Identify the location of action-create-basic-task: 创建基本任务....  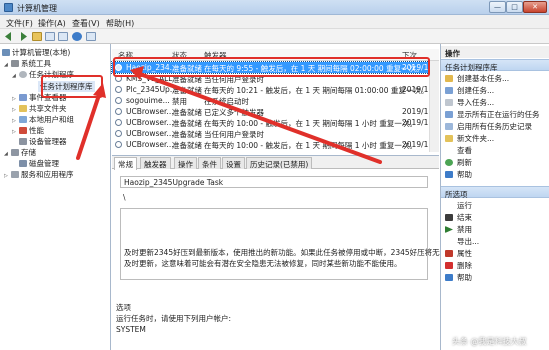
(477, 78).